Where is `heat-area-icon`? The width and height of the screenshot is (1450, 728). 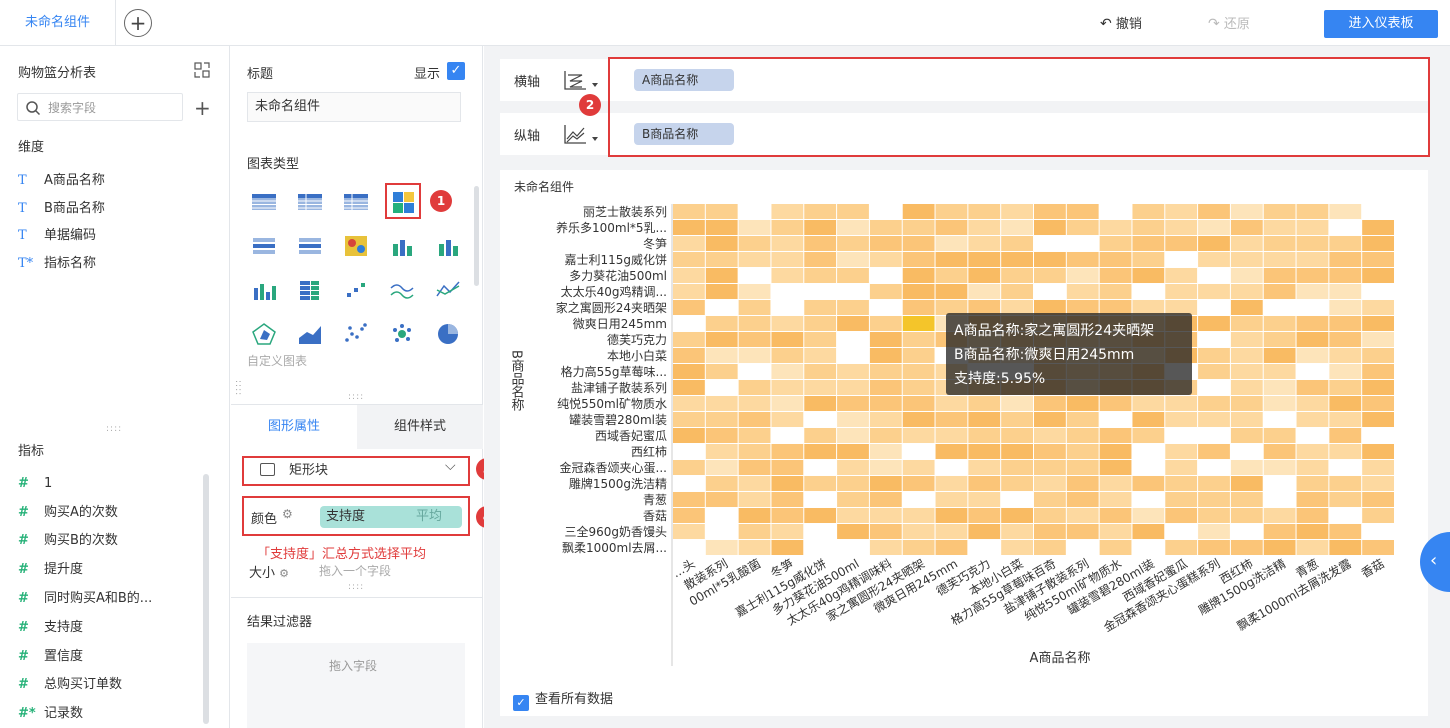 heat-area-icon is located at coordinates (356, 246).